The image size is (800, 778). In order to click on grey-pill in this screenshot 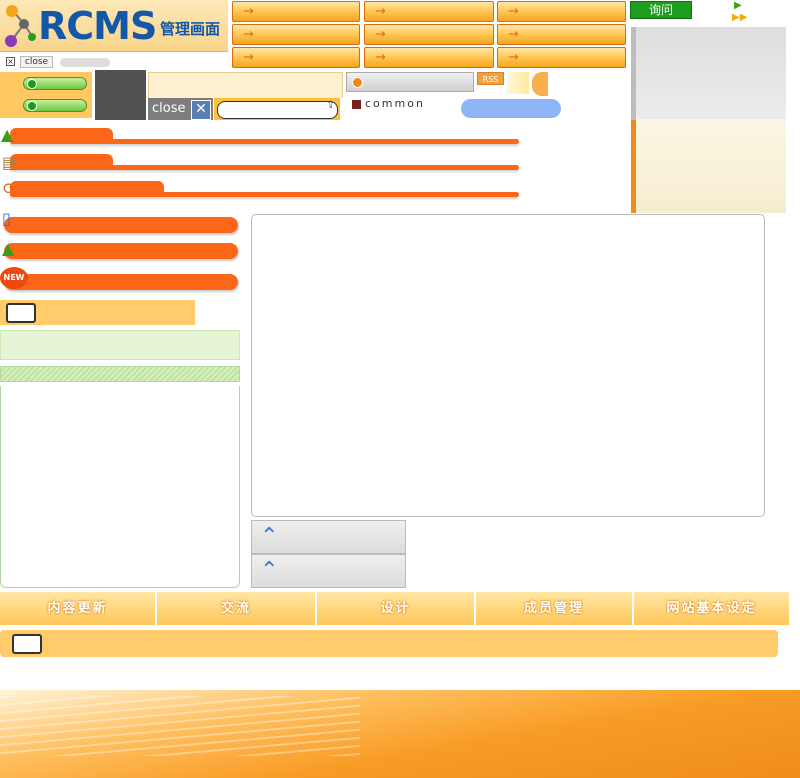, I will do `click(85, 62)`.